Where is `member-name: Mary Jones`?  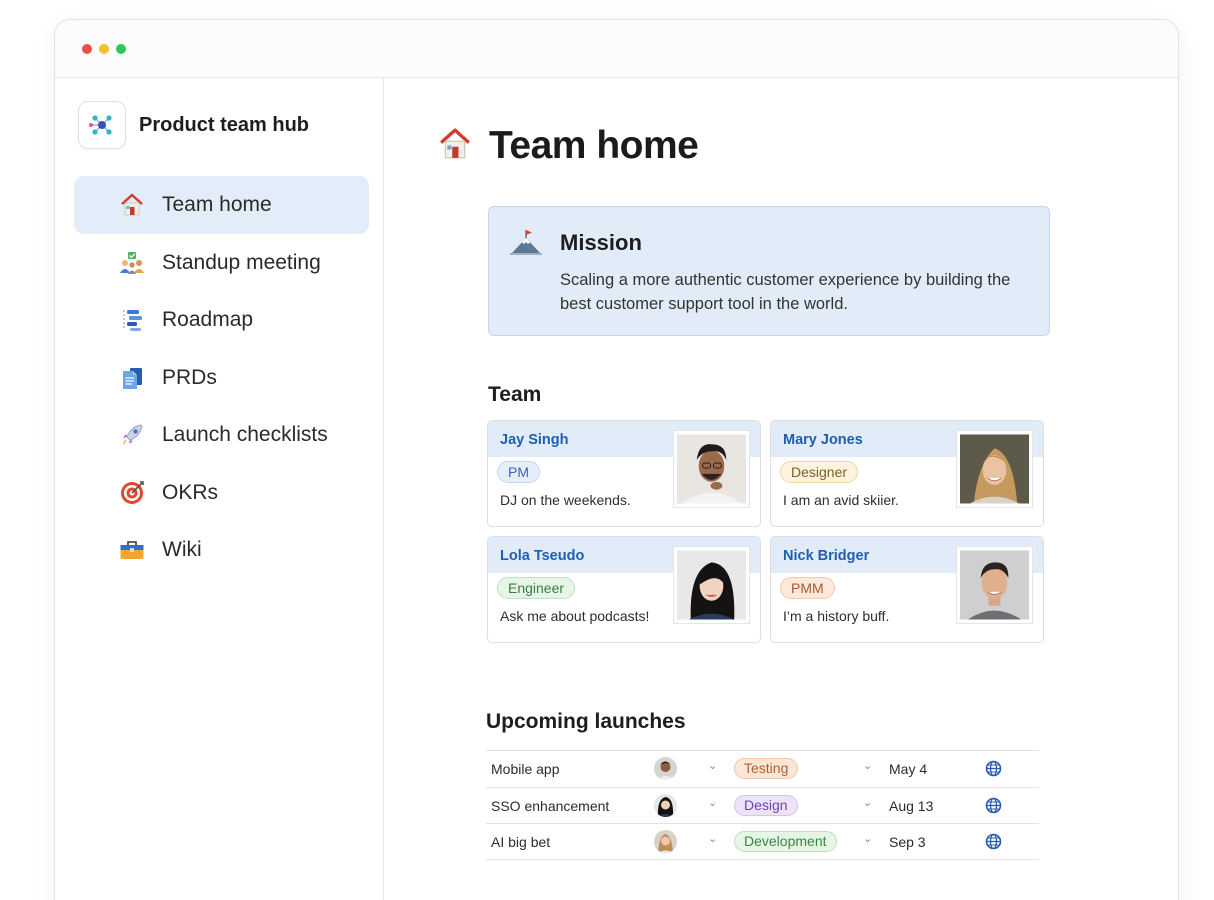 member-name: Mary Jones is located at coordinates (823, 440).